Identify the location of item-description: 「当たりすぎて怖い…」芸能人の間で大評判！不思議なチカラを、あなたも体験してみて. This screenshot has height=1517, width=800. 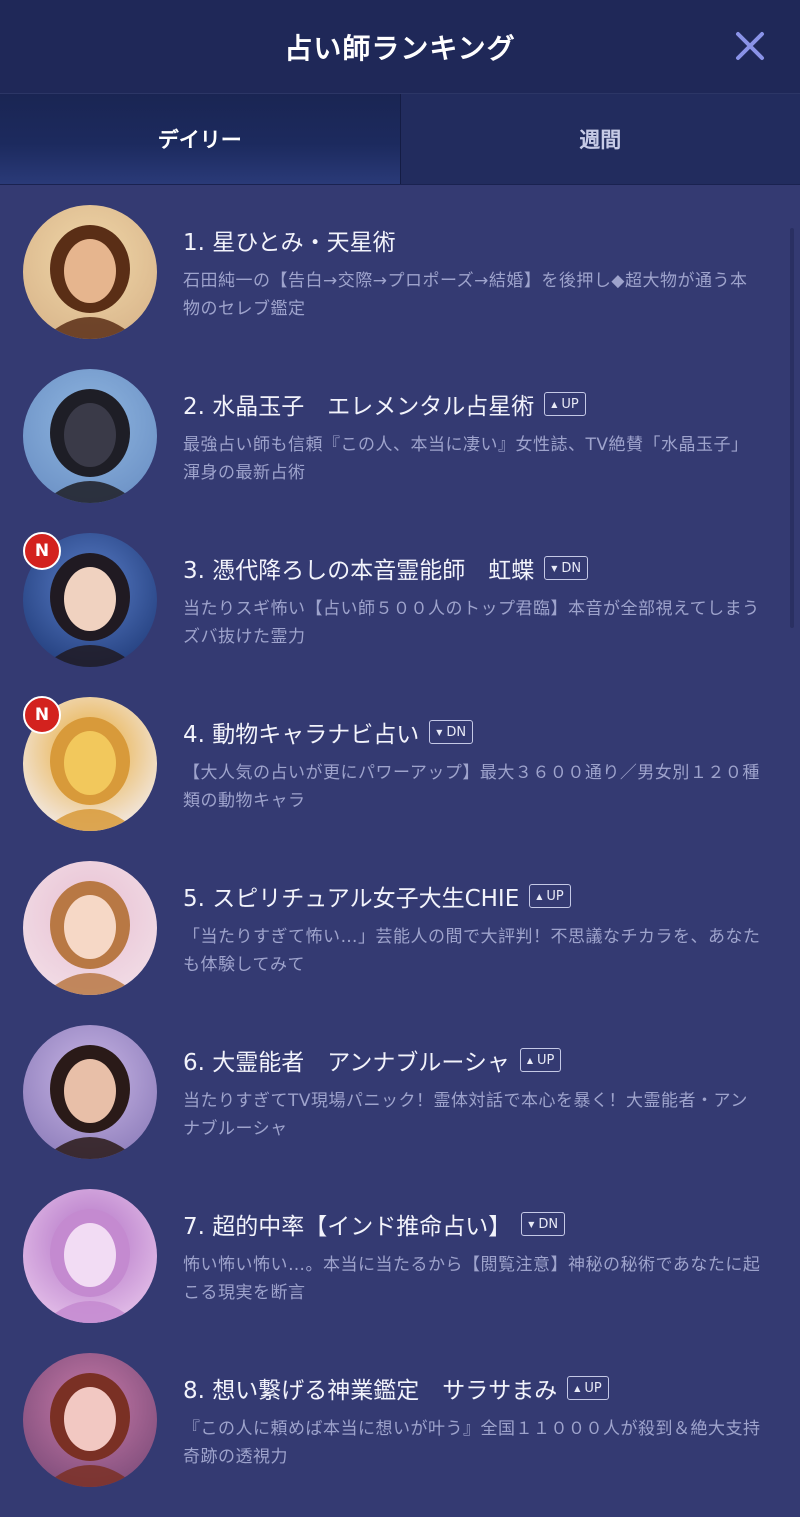
(473, 951).